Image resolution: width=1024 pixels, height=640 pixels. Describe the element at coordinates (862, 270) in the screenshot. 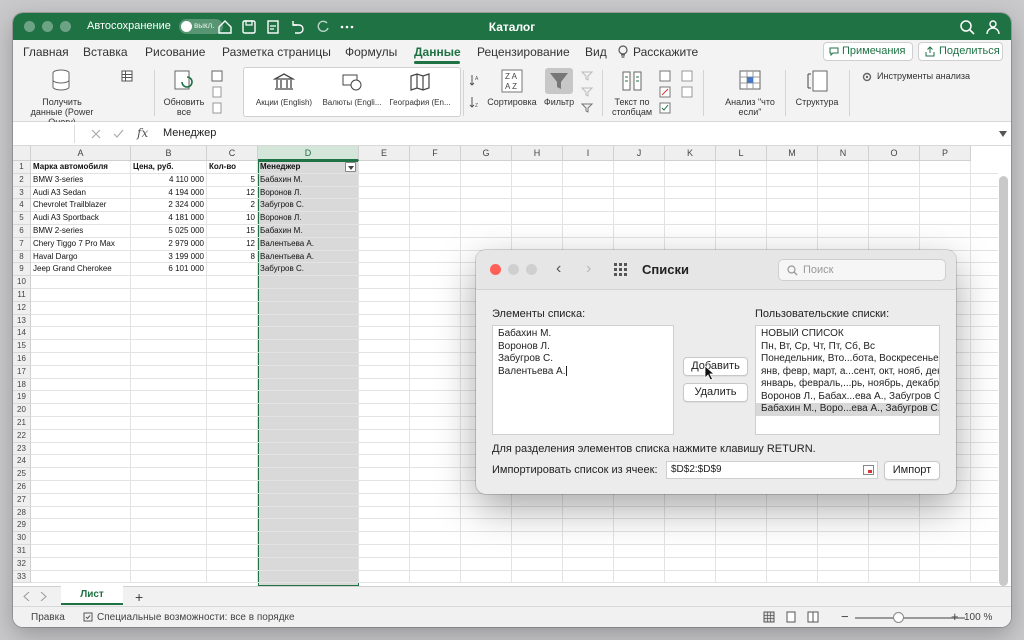

I see `dialog-search-input: Поиск` at that location.